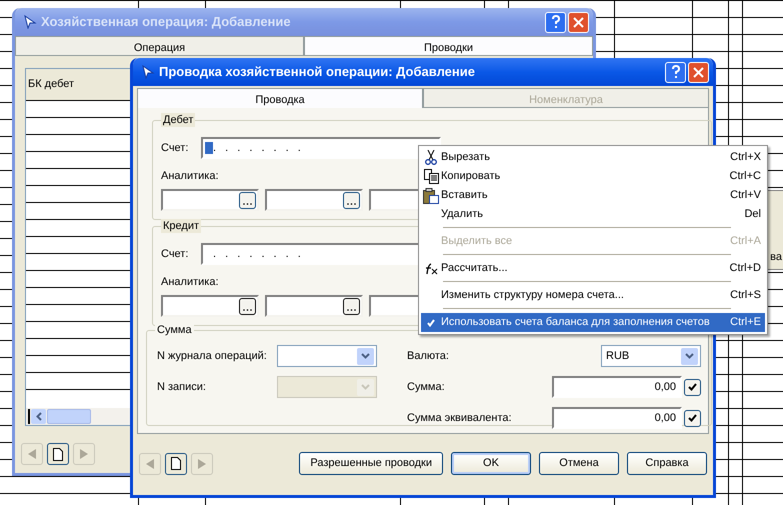 The width and height of the screenshot is (783, 505). What do you see at coordinates (317, 72) in the screenshot?
I see `window-title: Проводка хозяйственной операции: Добавление` at bounding box center [317, 72].